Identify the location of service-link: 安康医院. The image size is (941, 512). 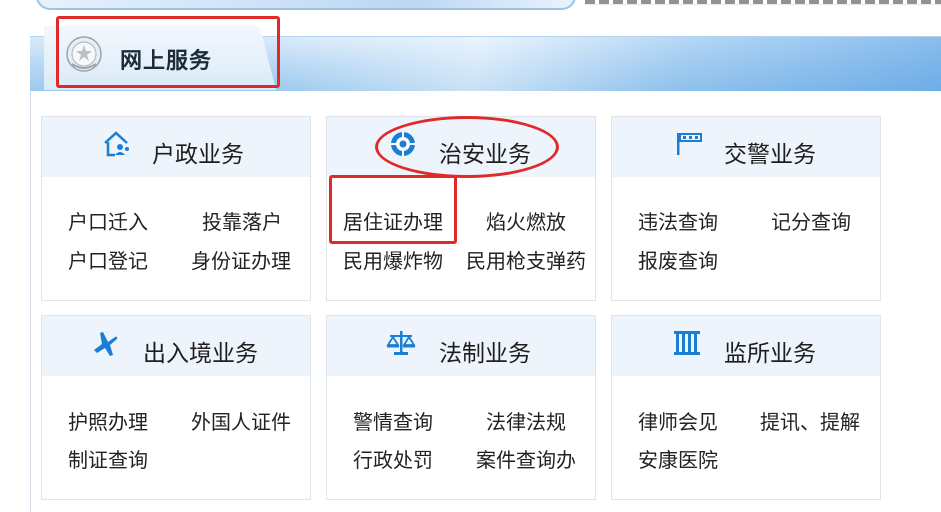
(678, 458).